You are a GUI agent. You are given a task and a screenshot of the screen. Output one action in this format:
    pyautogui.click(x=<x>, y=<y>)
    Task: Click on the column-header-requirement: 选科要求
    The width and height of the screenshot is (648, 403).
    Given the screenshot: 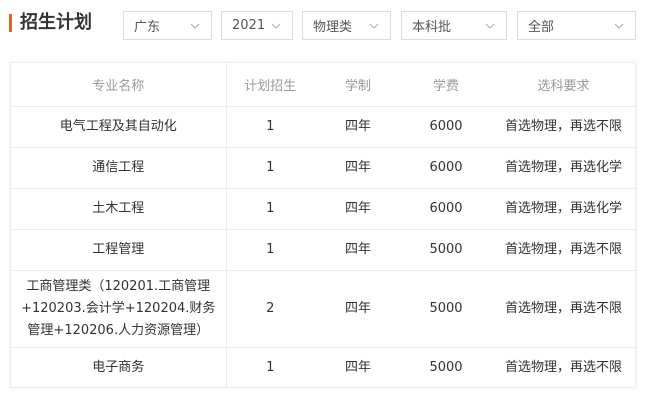 What is the action you would take?
    pyautogui.click(x=563, y=85)
    